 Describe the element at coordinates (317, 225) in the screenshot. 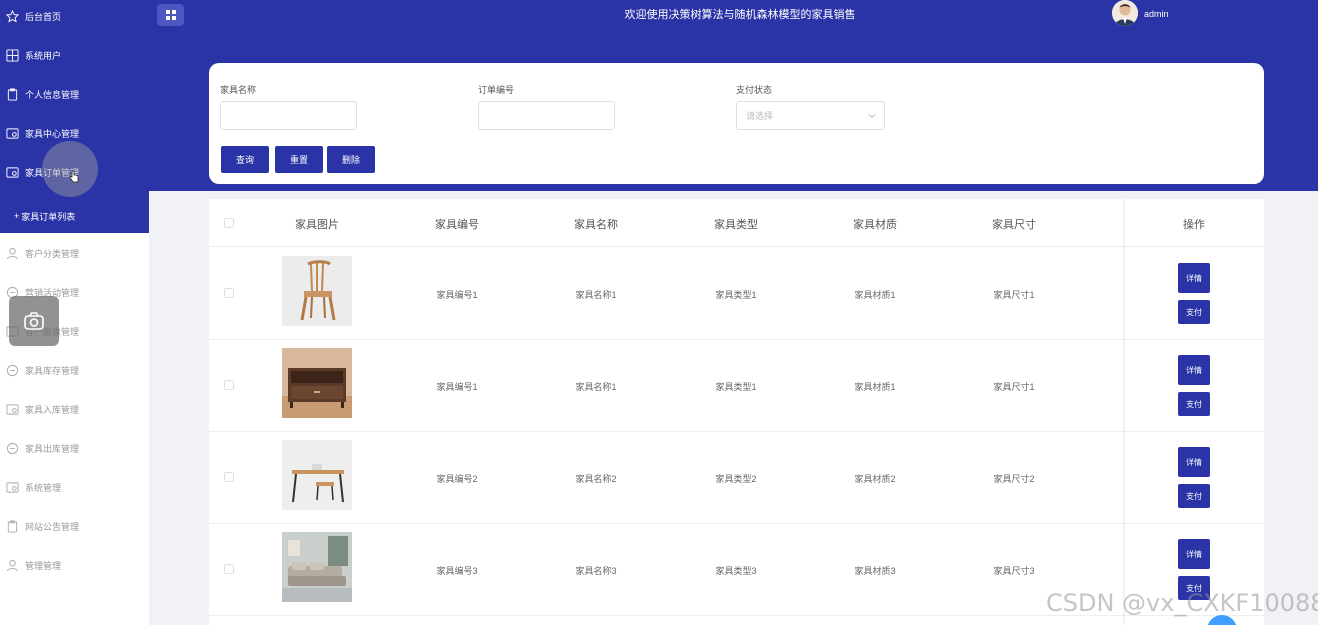

I see `column-header: 家具图片` at that location.